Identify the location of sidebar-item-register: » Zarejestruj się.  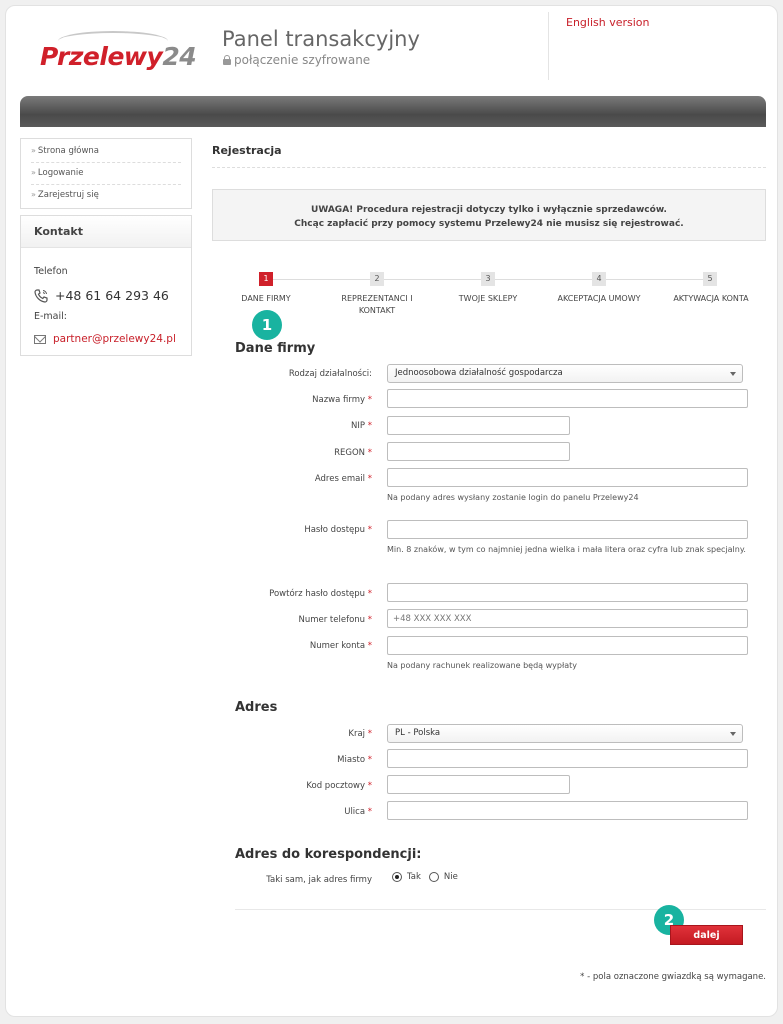
(106, 195).